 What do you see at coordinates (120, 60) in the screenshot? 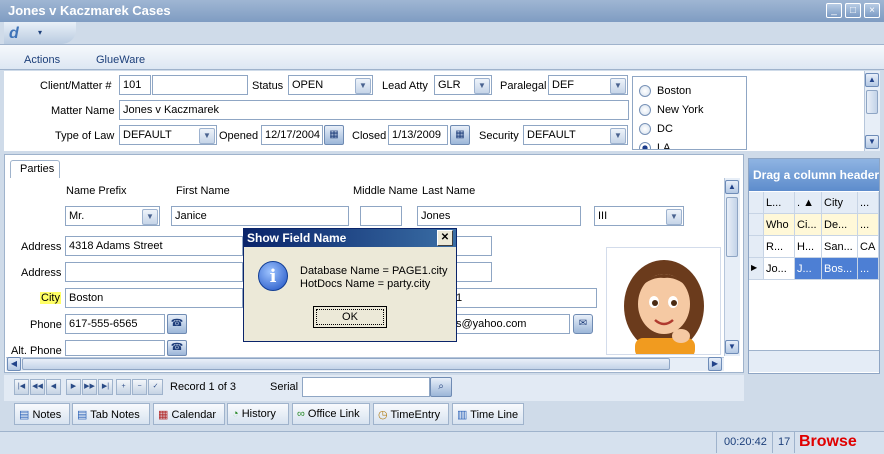
I see `menu-glueware: GlueWare` at bounding box center [120, 60].